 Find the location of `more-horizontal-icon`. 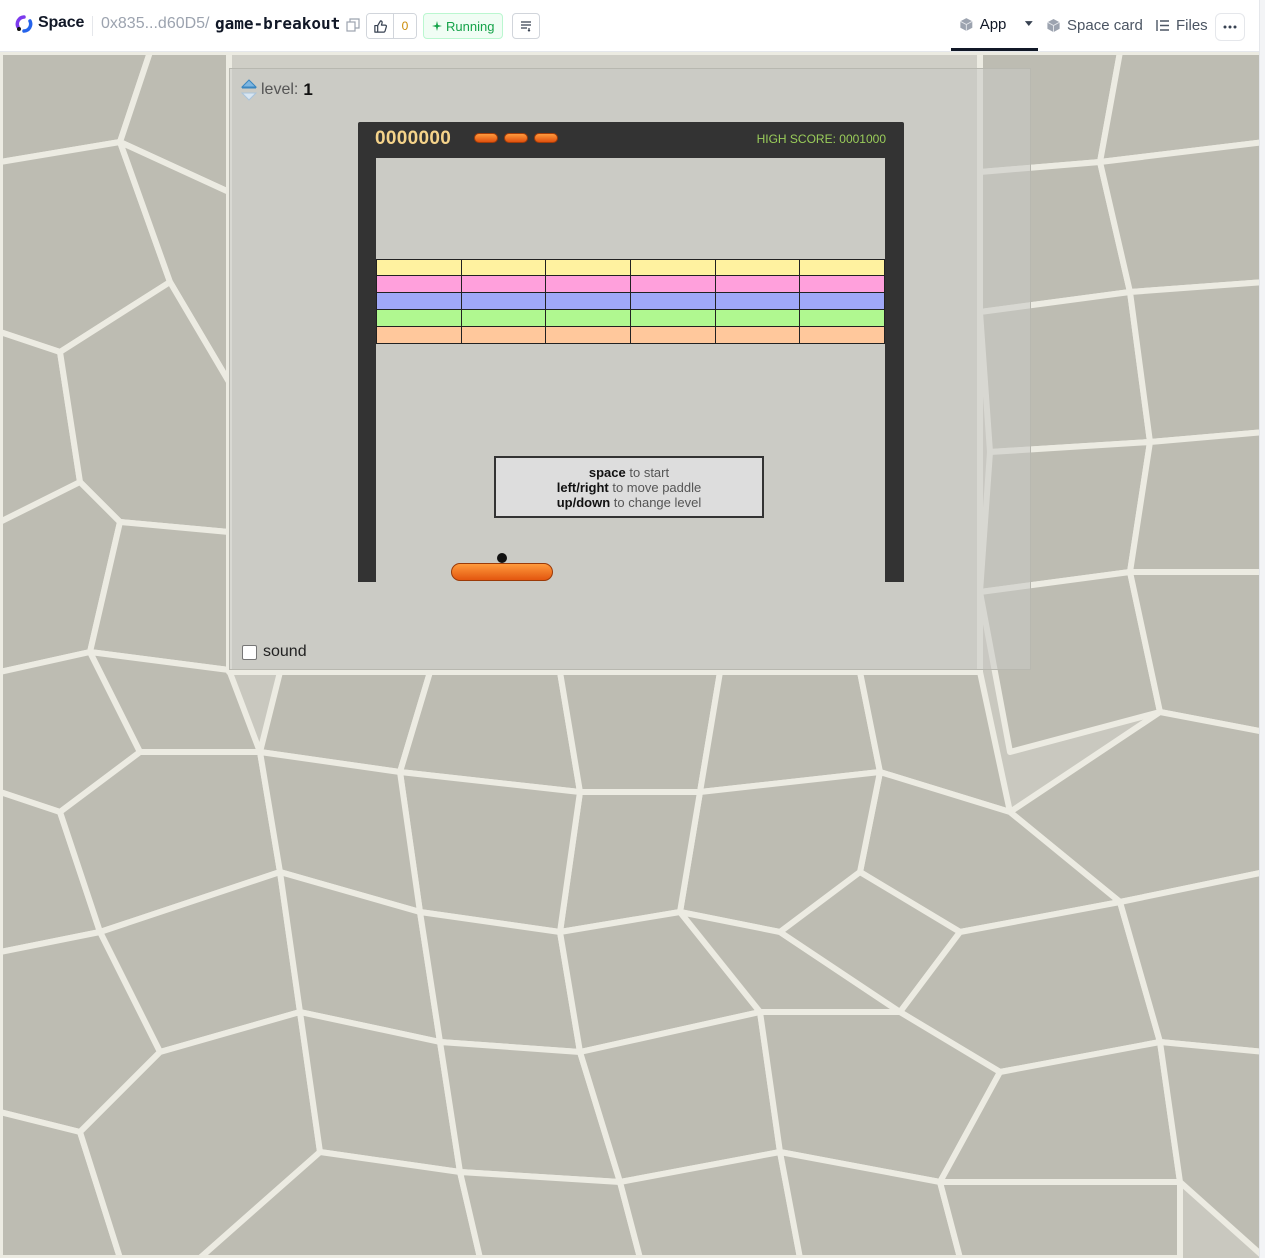

more-horizontal-icon is located at coordinates (1230, 27).